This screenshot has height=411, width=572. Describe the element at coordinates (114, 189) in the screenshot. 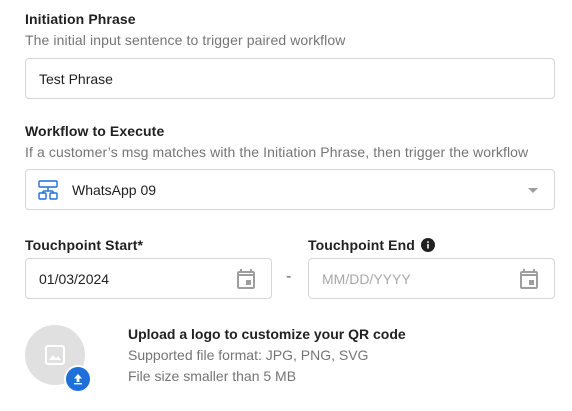

I see `workflow-selected-value: WhatsApp 09` at that location.